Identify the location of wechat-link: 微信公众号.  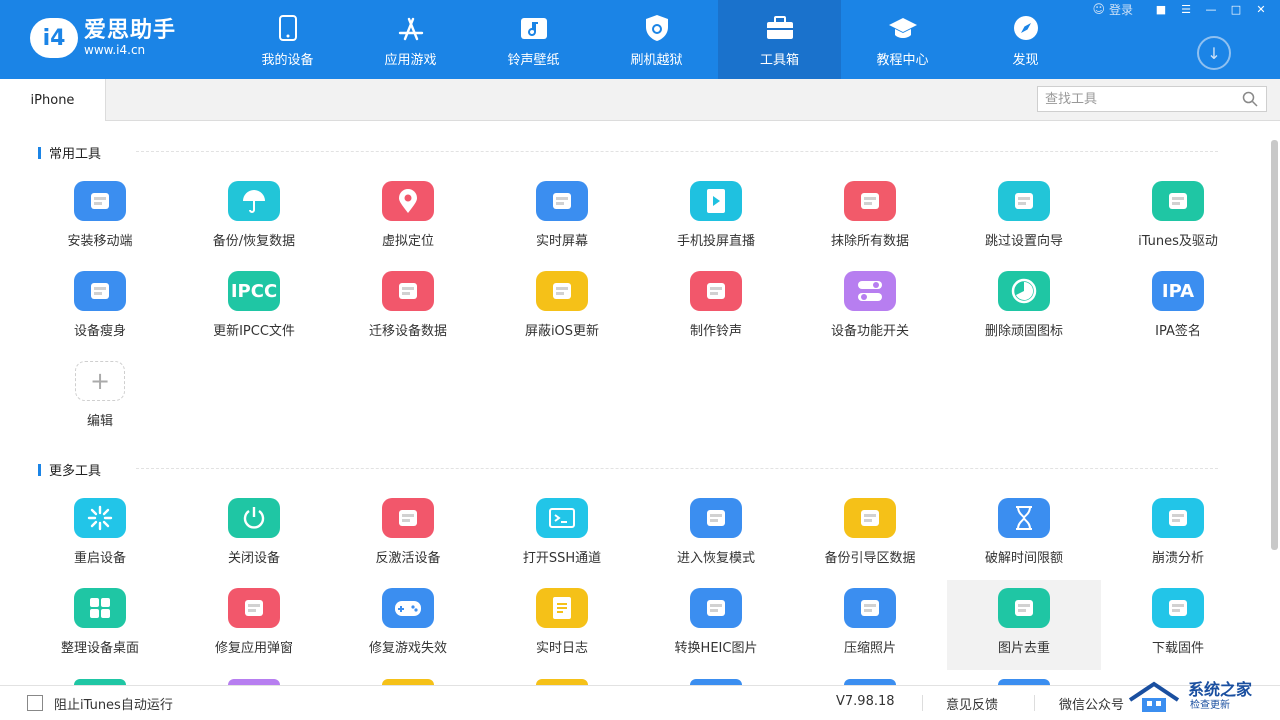
(1091, 703).